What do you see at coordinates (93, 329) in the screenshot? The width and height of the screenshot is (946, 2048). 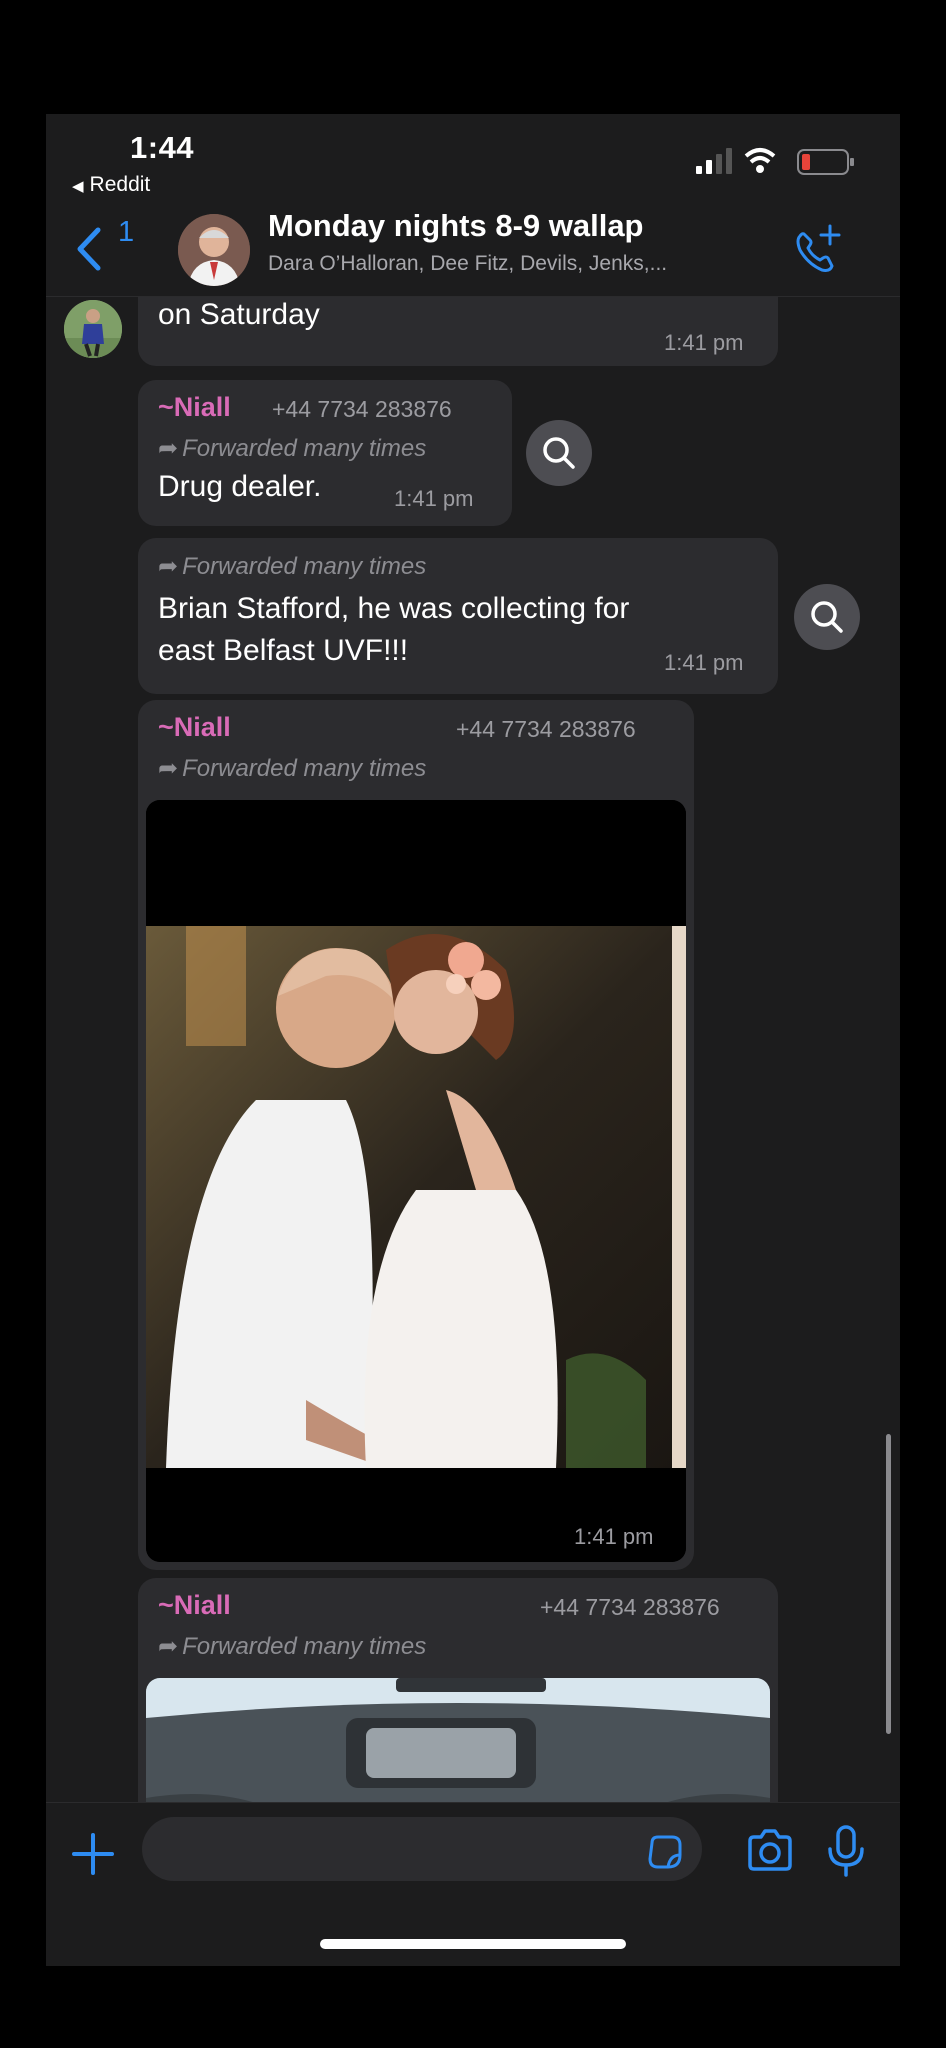 I see `sender-avatar` at bounding box center [93, 329].